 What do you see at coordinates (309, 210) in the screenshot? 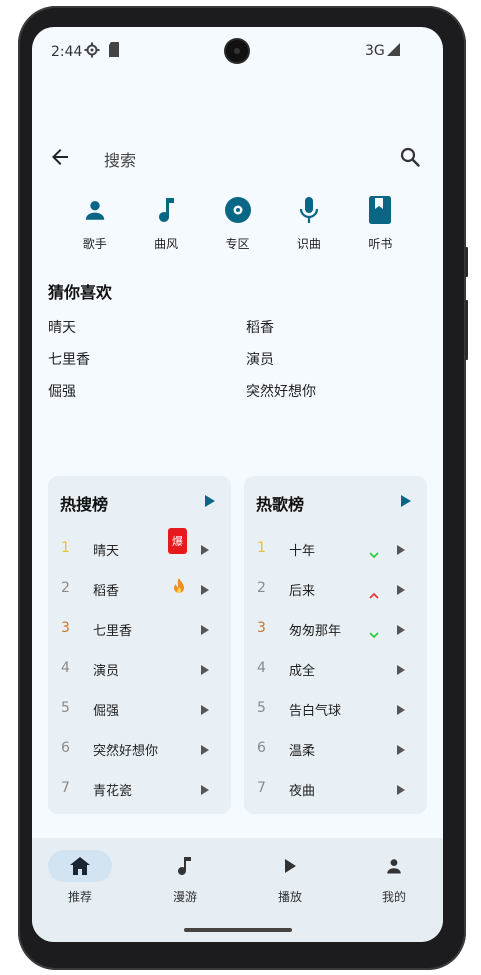
I see `microphone-icon` at bounding box center [309, 210].